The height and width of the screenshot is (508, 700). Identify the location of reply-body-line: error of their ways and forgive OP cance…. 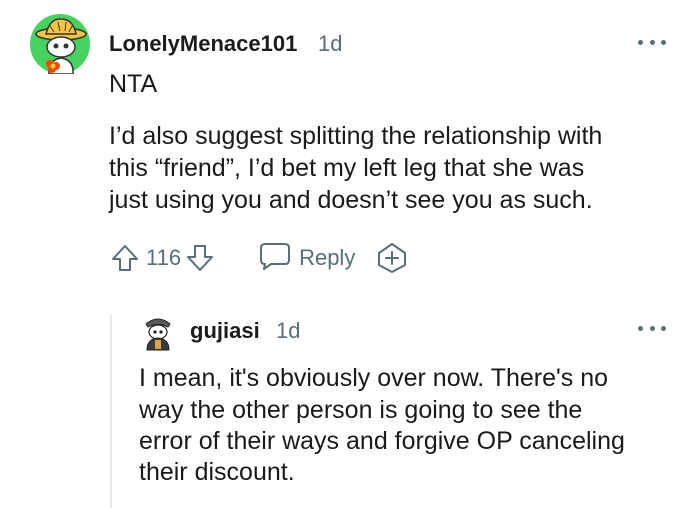
(382, 441).